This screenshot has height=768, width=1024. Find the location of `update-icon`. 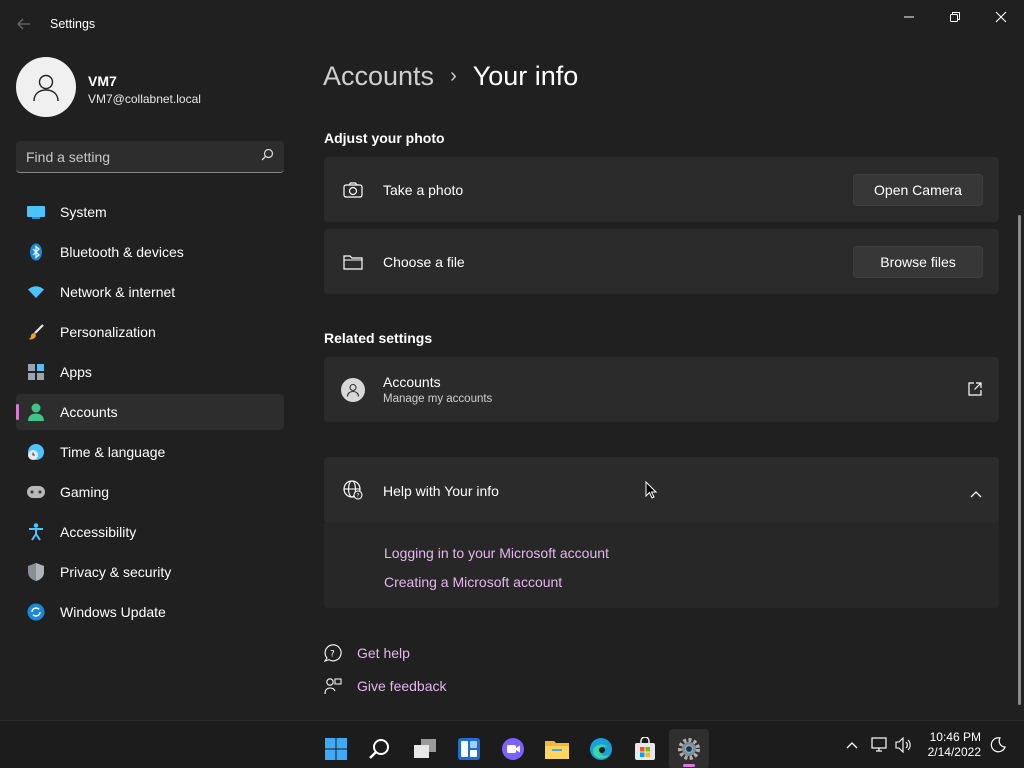

update-icon is located at coordinates (36, 612).